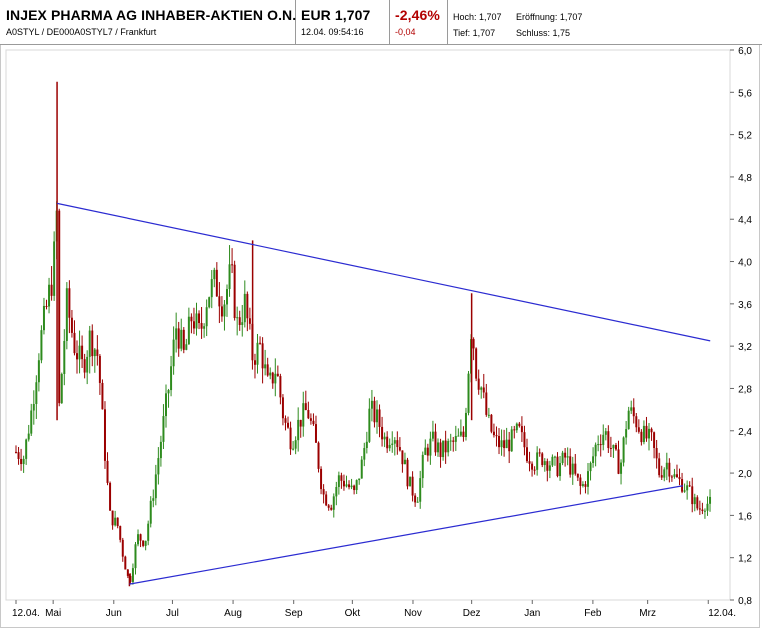  I want to click on change-cell: -2,46% -0,04, so click(419, 22).